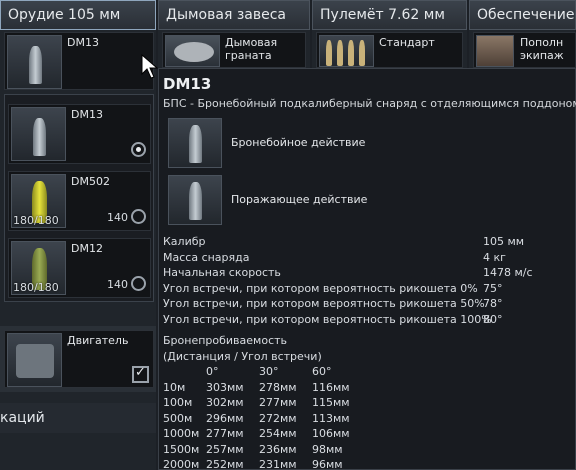 This screenshot has width=576, height=470. Describe the element at coordinates (495, 51) in the screenshot. I see `crew-portrait-icon` at that location.